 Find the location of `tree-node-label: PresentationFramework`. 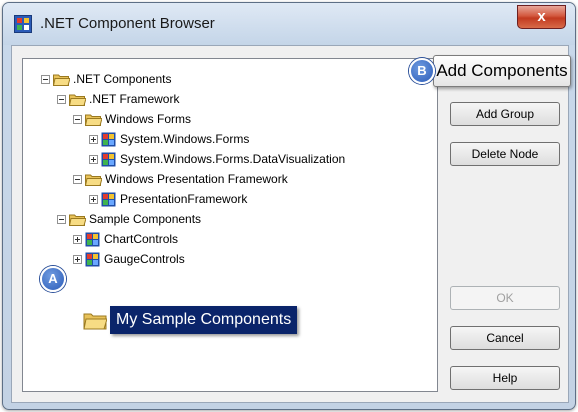

tree-node-label: PresentationFramework is located at coordinates (184, 199).